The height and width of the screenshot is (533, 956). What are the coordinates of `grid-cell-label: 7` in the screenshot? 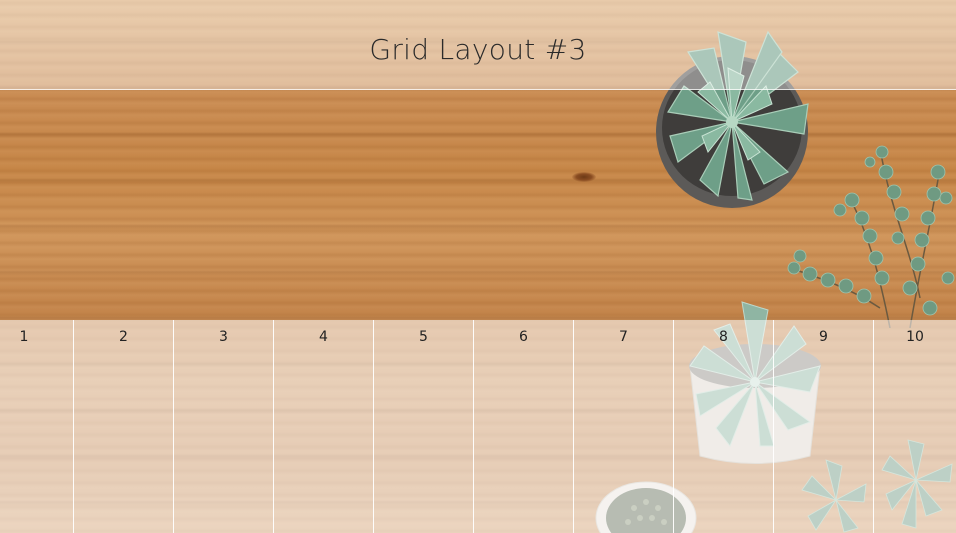 It's located at (623, 337).